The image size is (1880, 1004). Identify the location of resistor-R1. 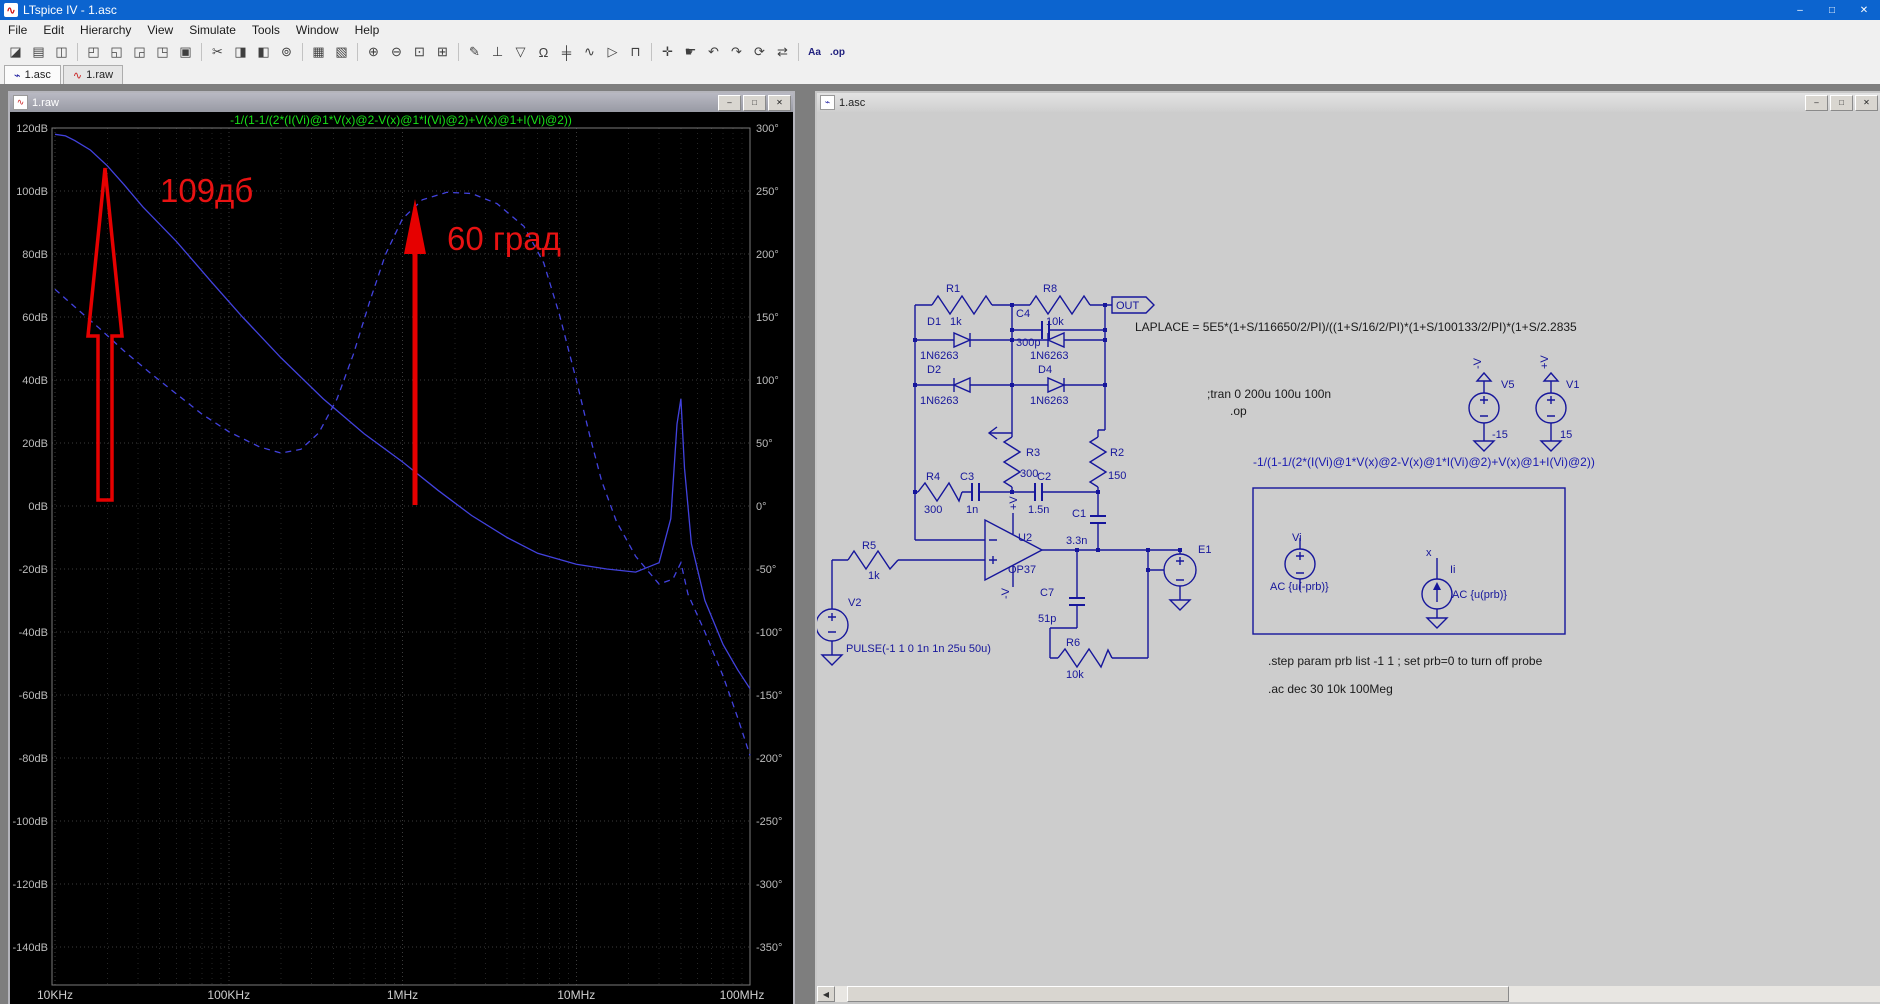
(962, 305).